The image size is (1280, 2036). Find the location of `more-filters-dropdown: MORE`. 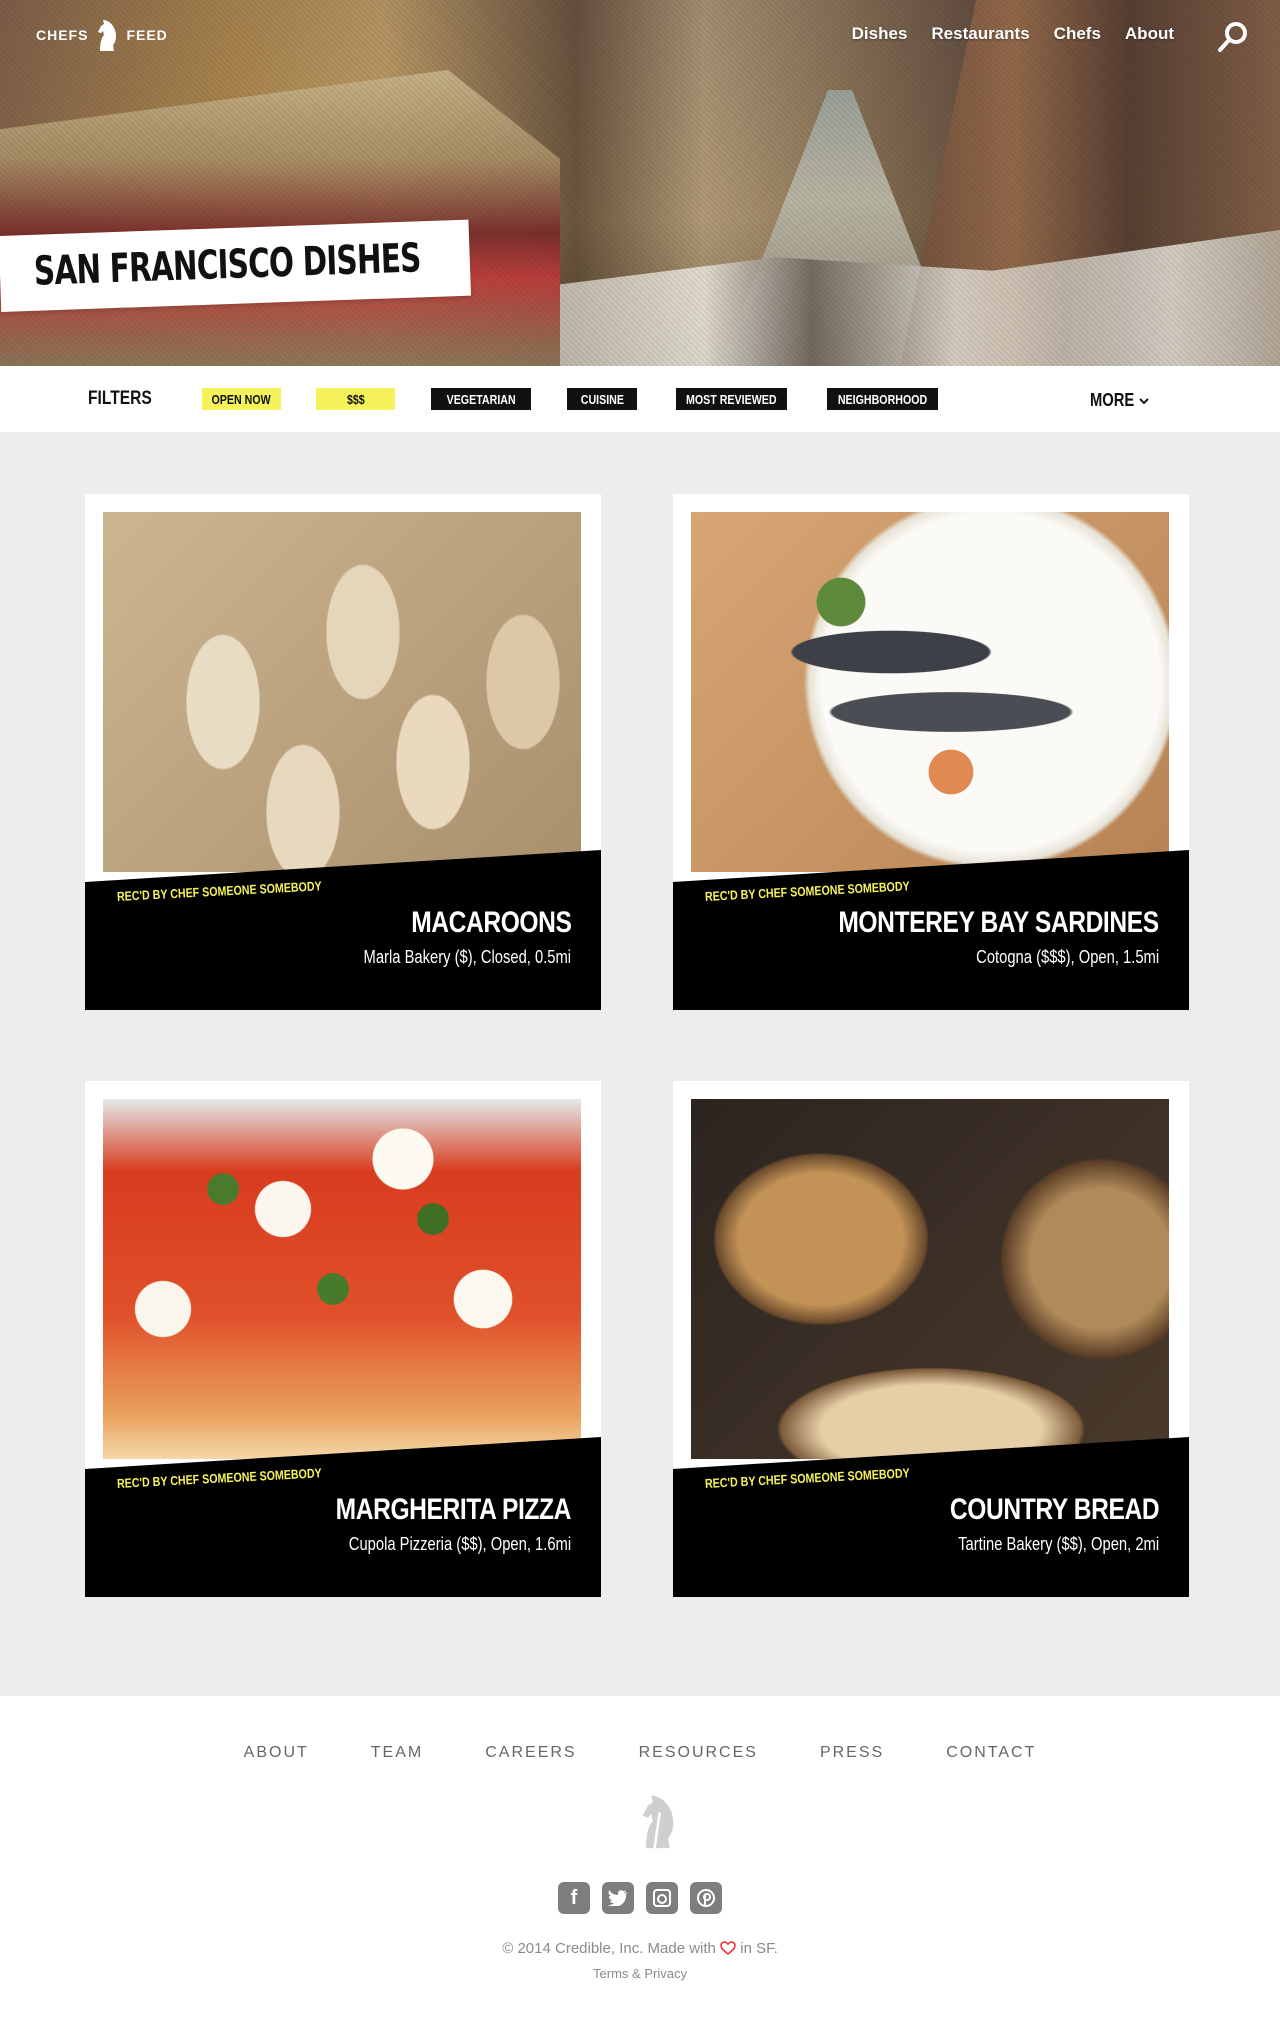

more-filters-dropdown: MORE is located at coordinates (1120, 400).